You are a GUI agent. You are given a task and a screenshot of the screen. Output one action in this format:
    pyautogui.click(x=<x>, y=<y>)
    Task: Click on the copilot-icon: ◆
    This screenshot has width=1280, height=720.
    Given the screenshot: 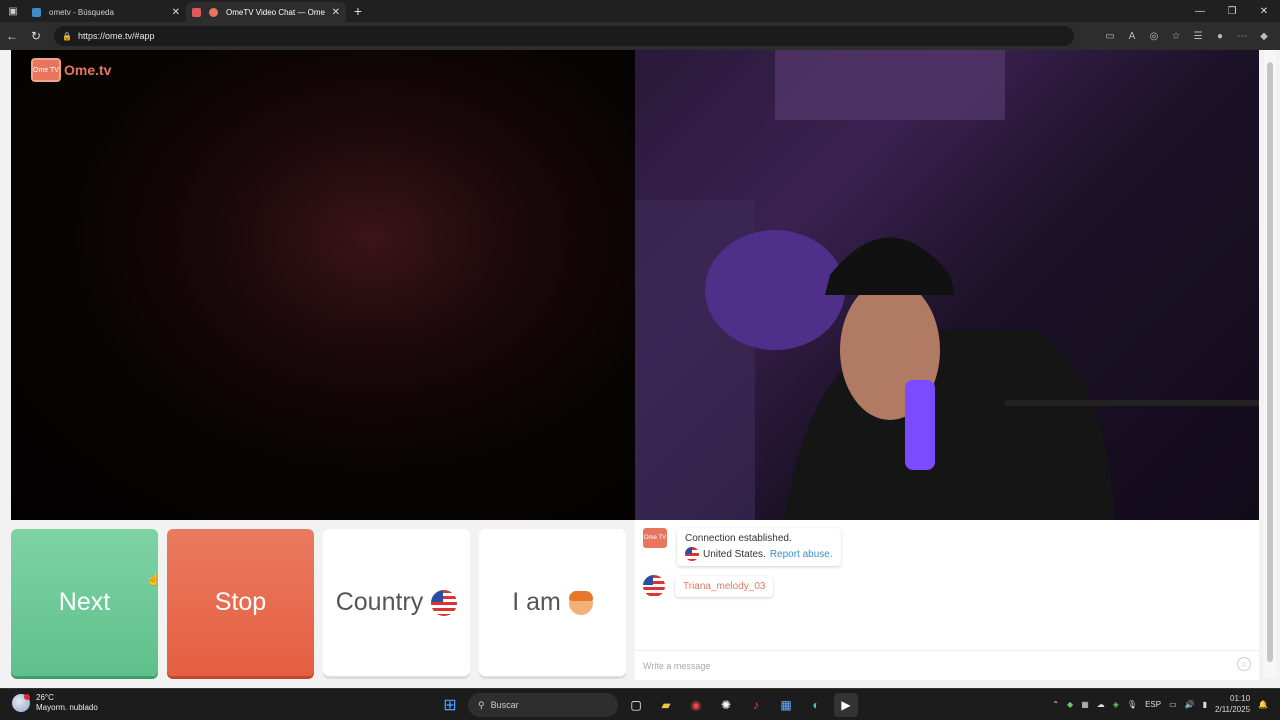 What is the action you would take?
    pyautogui.click(x=1264, y=36)
    